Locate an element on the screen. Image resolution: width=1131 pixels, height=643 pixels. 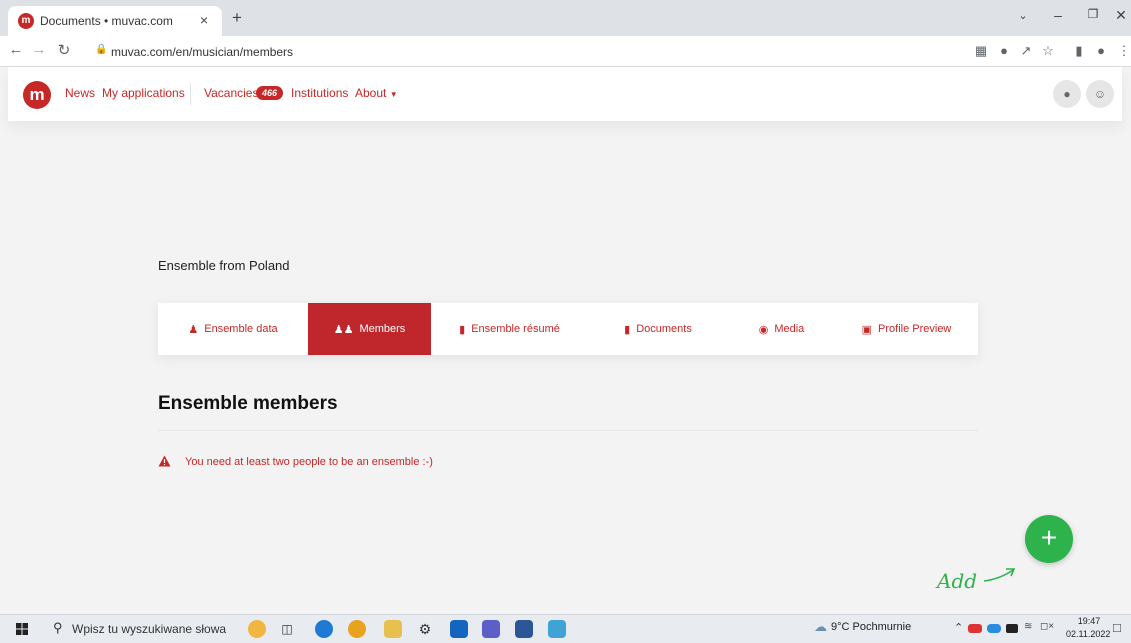
tab-members: ♟♟ Members is located at coordinates (369, 329).